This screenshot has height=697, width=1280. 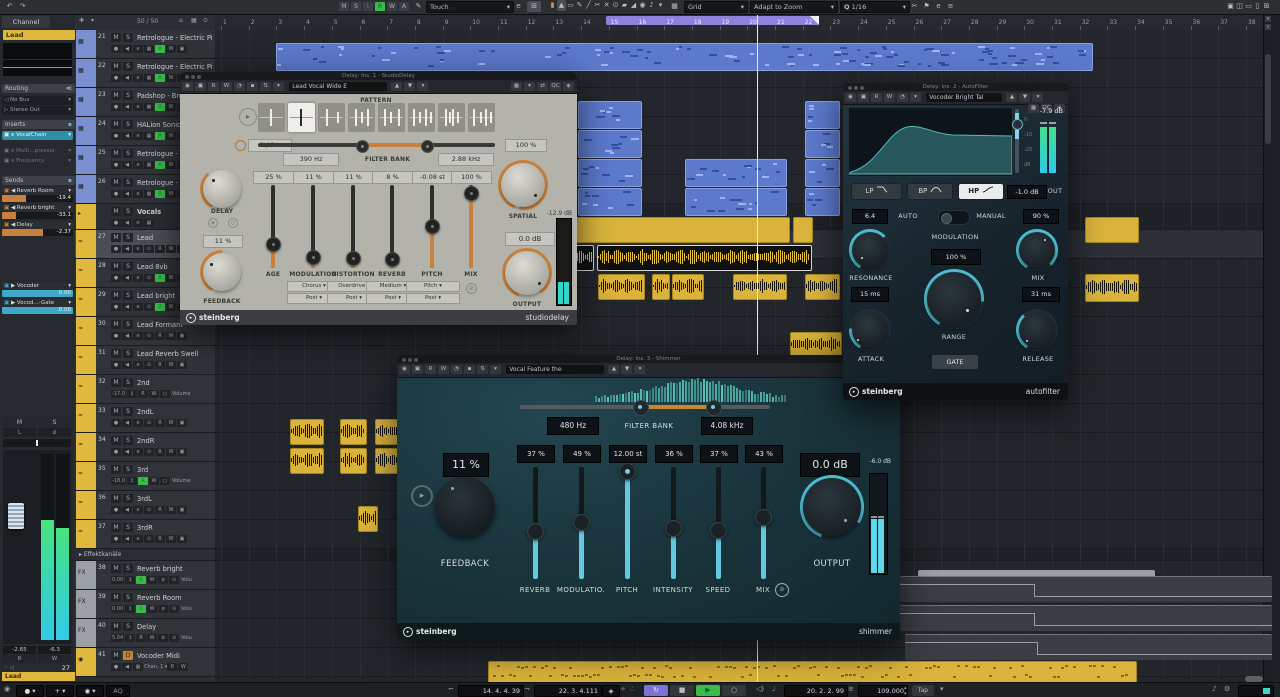 What do you see at coordinates (883, 691) in the screenshot?
I see `tempo-display: 109.000` at bounding box center [883, 691].